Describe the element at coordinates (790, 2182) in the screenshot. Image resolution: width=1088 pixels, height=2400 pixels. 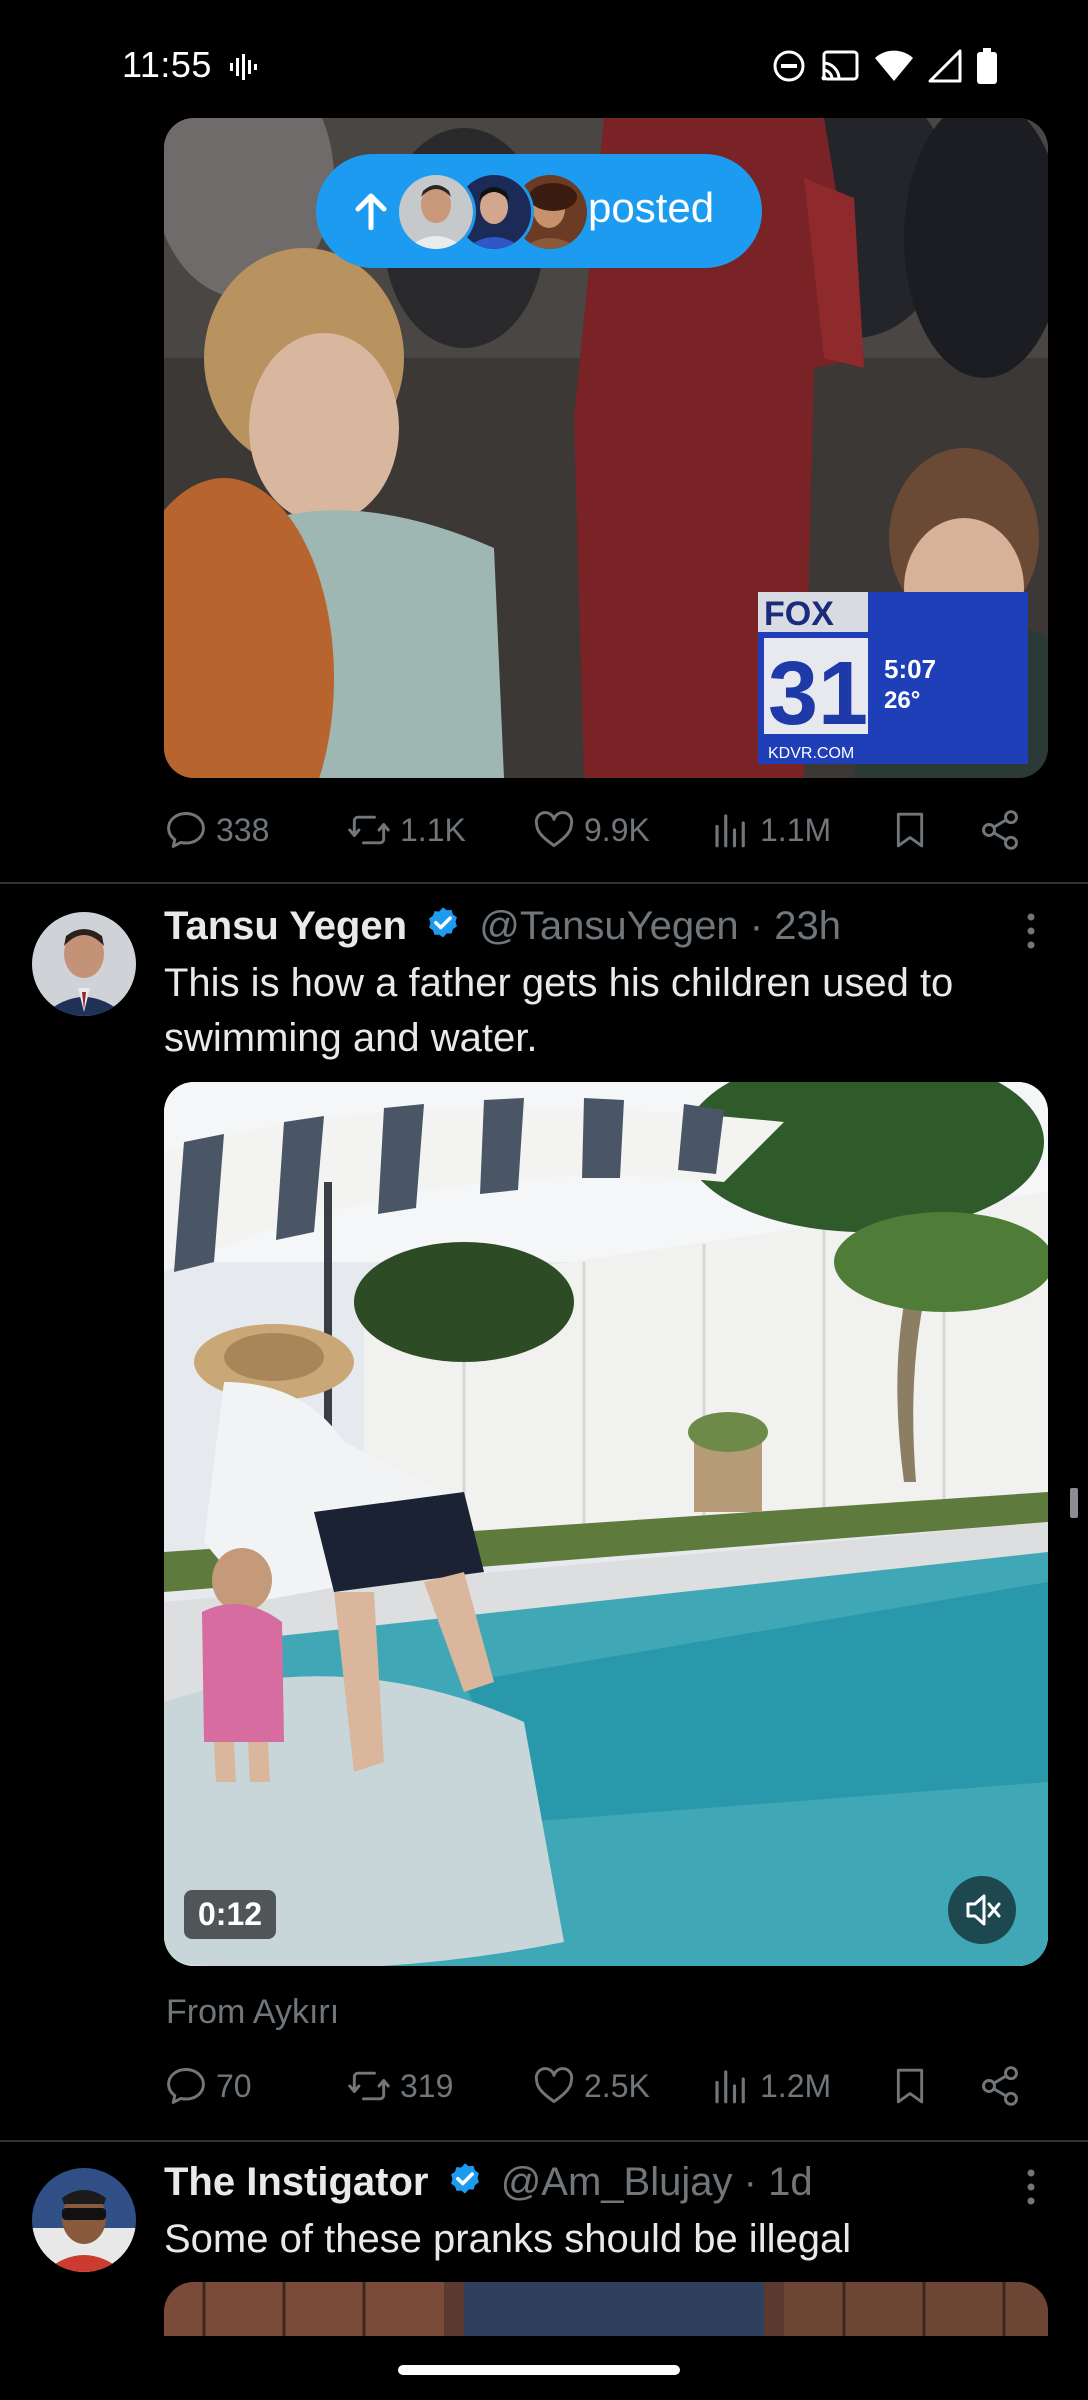
I see `post-time: 1d` at that location.